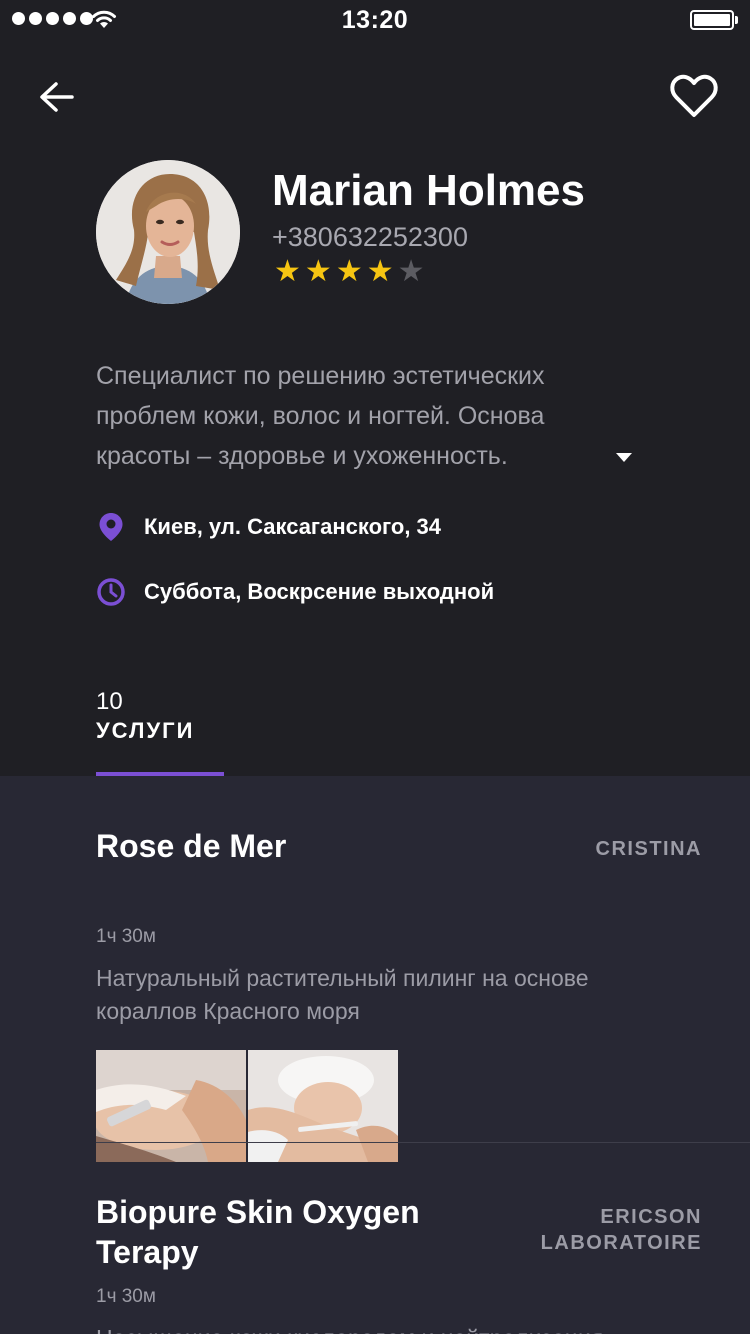  What do you see at coordinates (319, 591) in the screenshot?
I see `schedule-text: Суббота, Воскрсение выходной` at bounding box center [319, 591].